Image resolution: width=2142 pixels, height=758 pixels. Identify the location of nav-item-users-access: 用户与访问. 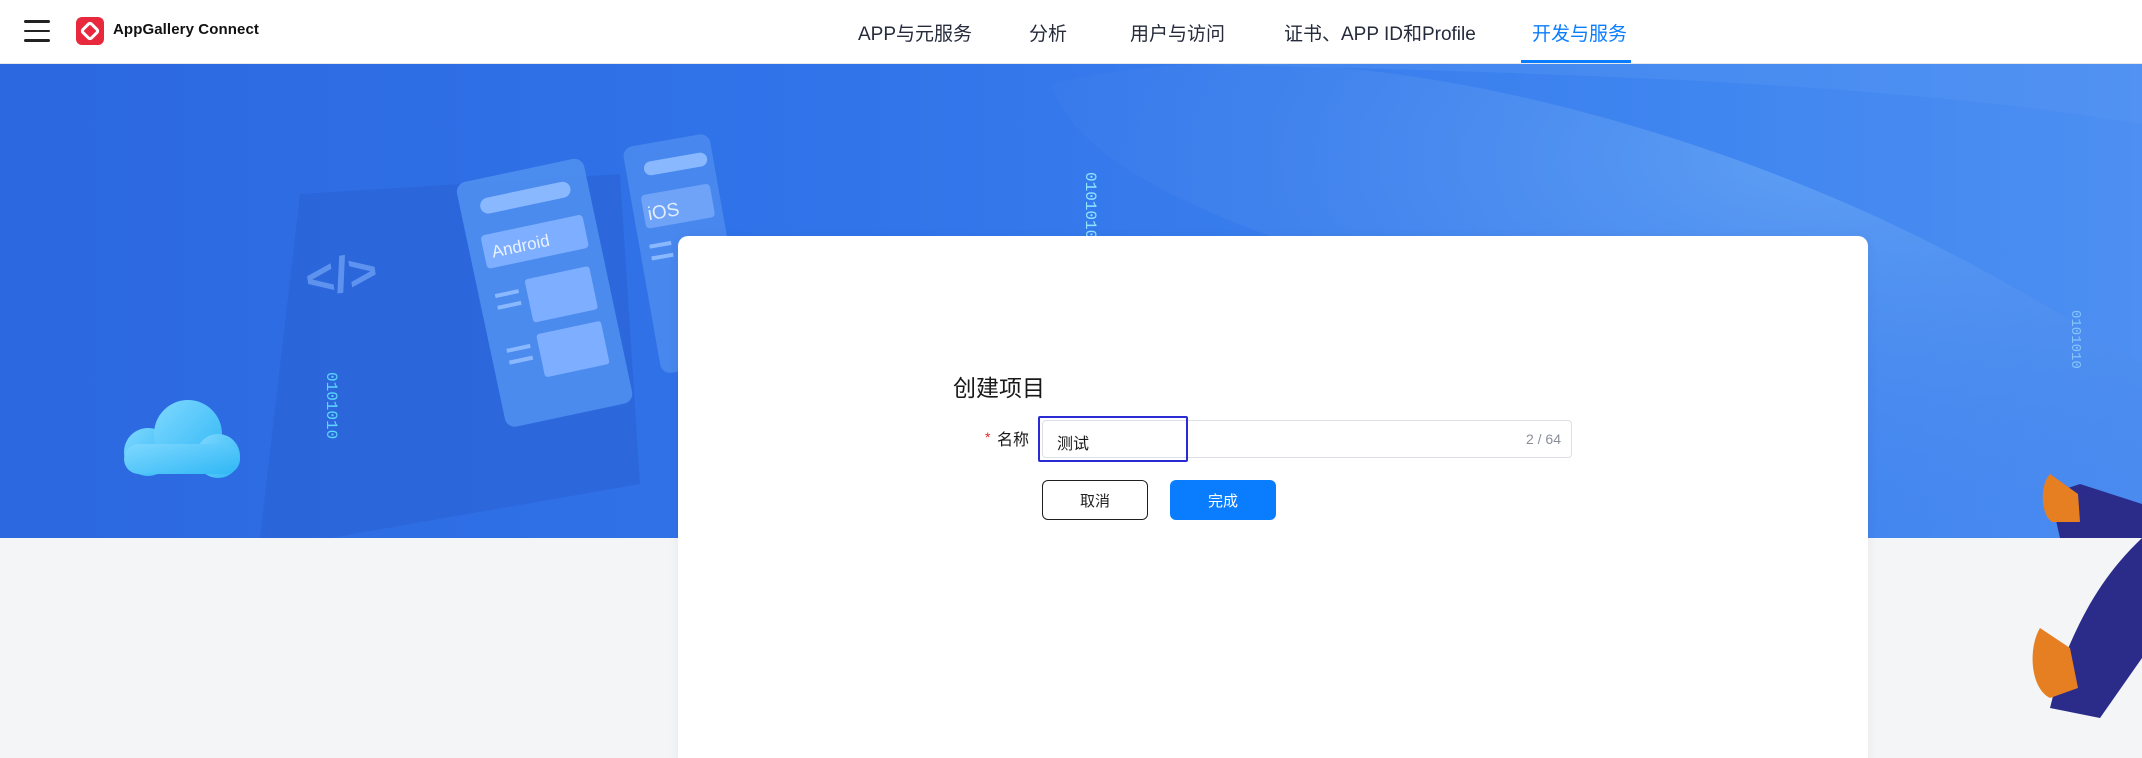
(1177, 32).